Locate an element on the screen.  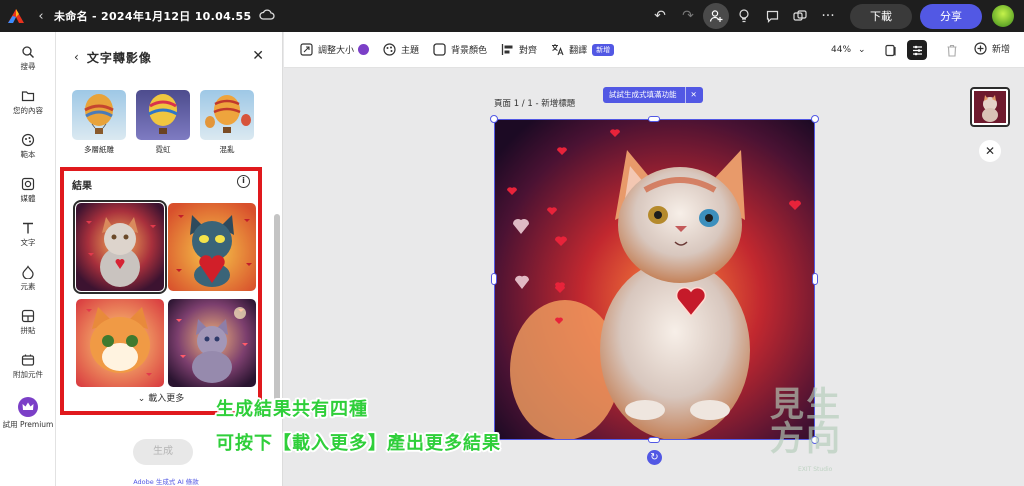
add-page-button: 新增 is located at coordinates (992, 48).